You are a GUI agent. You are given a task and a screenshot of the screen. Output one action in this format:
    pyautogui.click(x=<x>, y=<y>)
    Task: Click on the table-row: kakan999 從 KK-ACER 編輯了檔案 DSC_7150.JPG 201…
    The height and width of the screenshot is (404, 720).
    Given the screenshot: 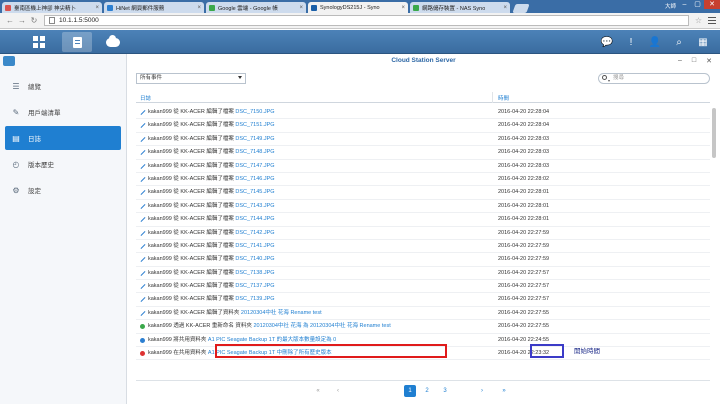 What is the action you would take?
    pyautogui.click(x=423, y=113)
    